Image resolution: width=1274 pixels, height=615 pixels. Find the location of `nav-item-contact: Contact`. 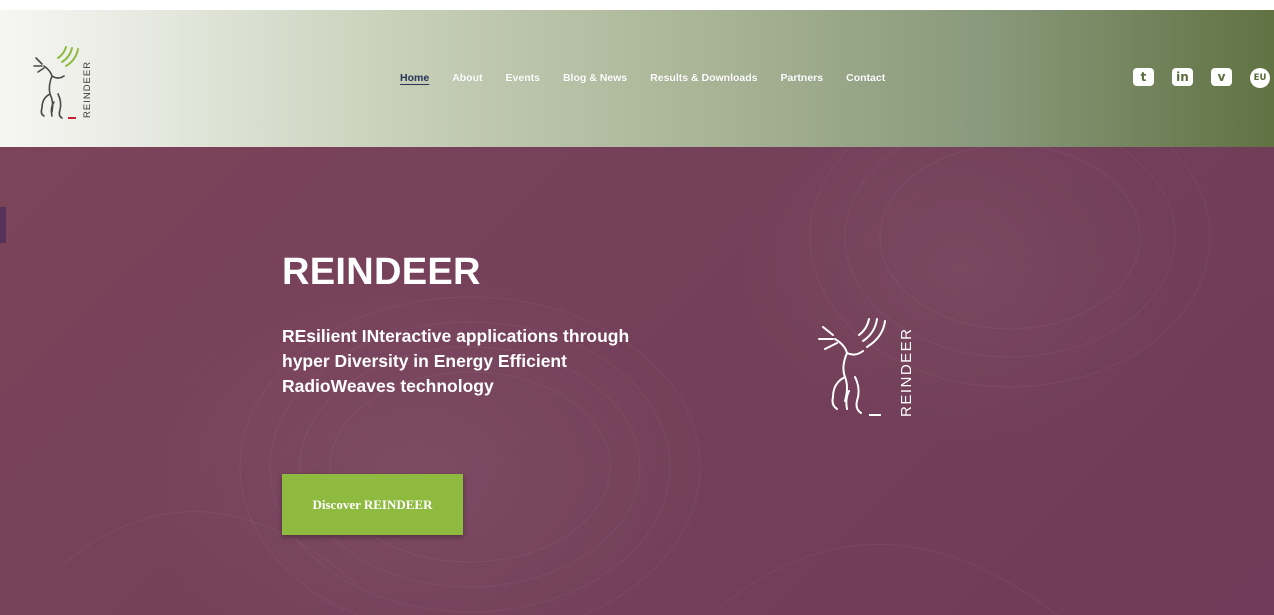

nav-item-contact: Contact is located at coordinates (865, 78).